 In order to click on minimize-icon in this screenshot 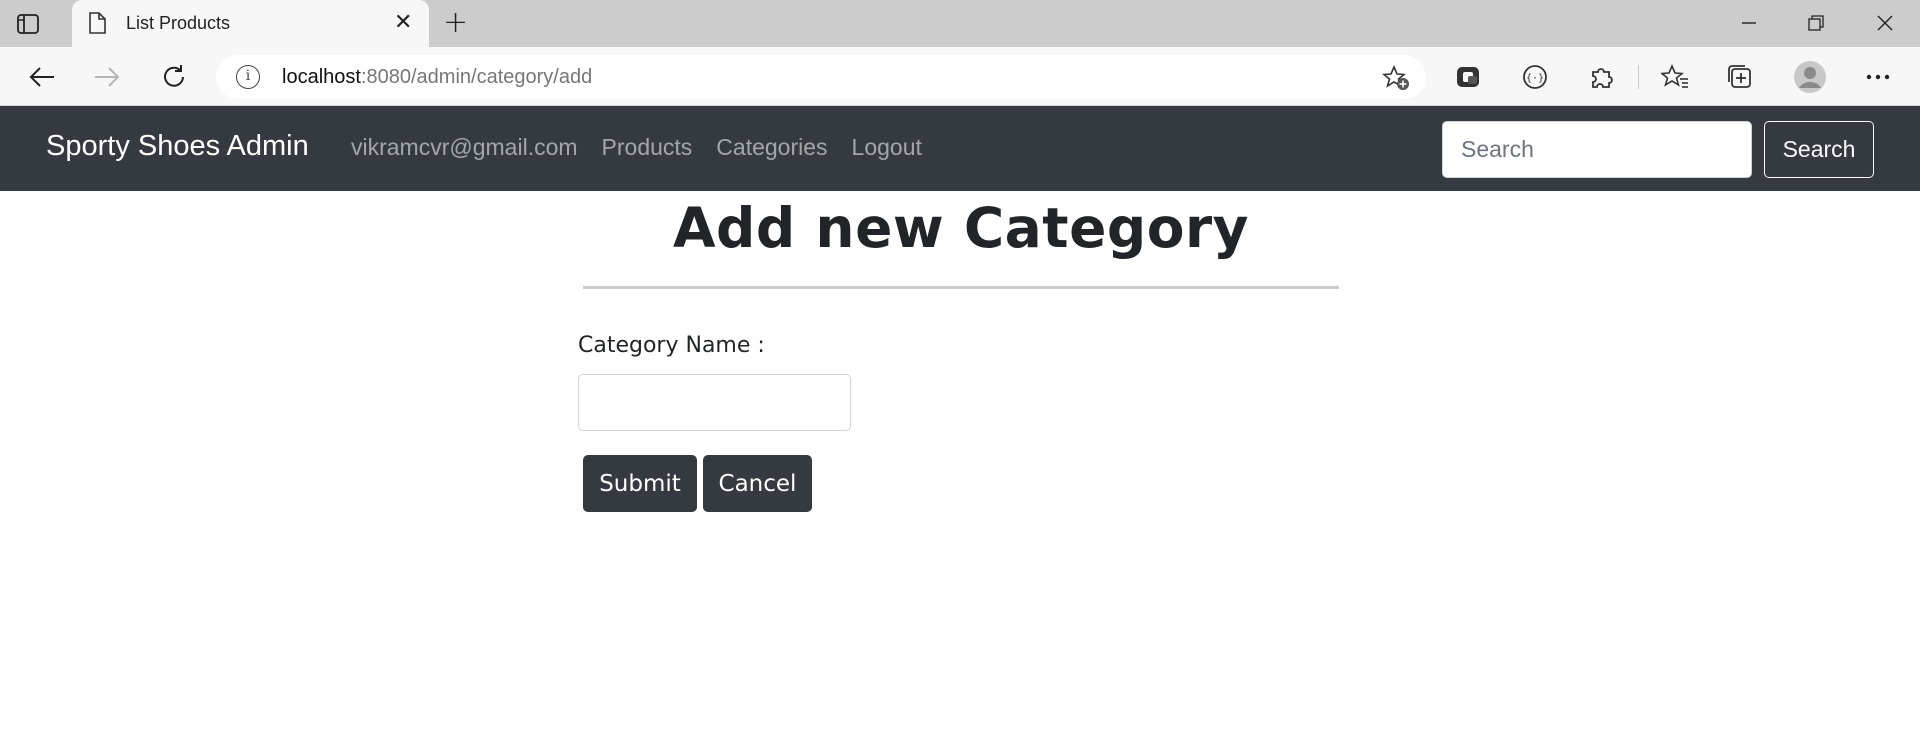, I will do `click(1749, 23)`.